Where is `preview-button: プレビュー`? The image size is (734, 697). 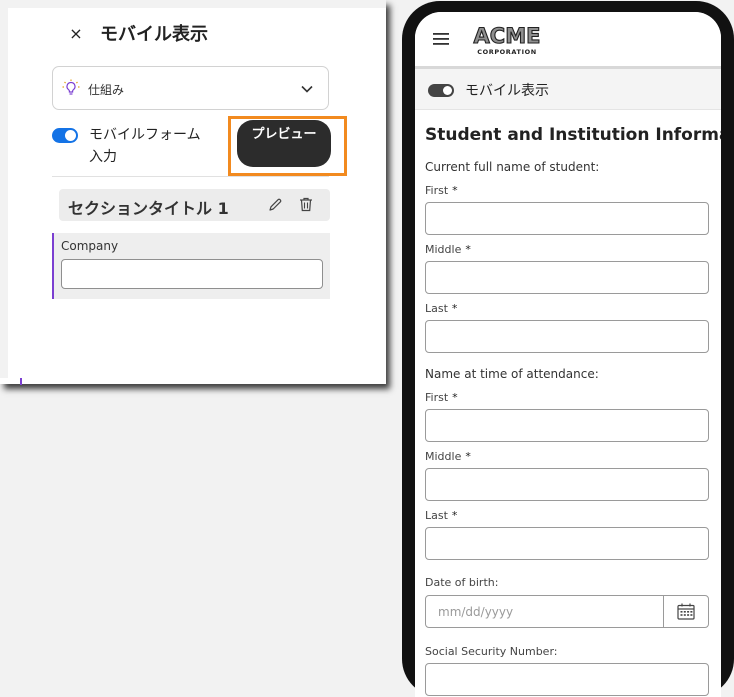 preview-button: プレビュー is located at coordinates (284, 143).